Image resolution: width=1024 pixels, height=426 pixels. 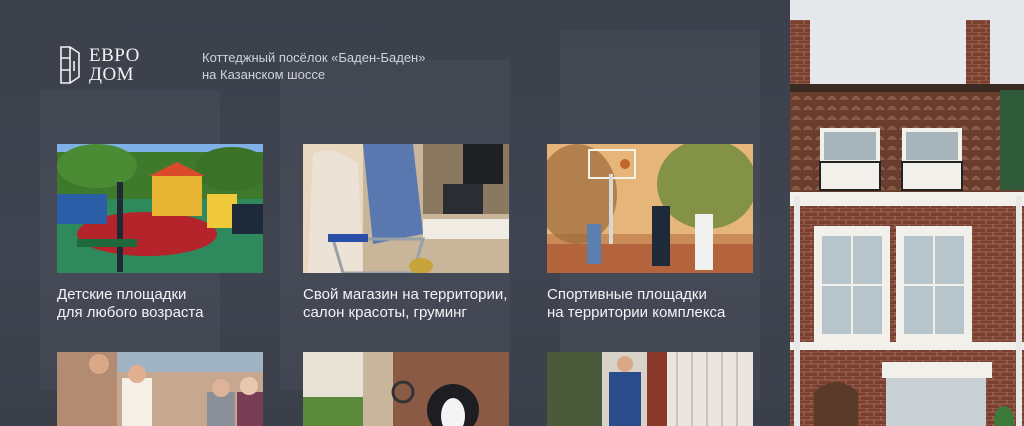 What do you see at coordinates (130, 312) in the screenshot?
I see `caption-line-2: для любого возраста` at bounding box center [130, 312].